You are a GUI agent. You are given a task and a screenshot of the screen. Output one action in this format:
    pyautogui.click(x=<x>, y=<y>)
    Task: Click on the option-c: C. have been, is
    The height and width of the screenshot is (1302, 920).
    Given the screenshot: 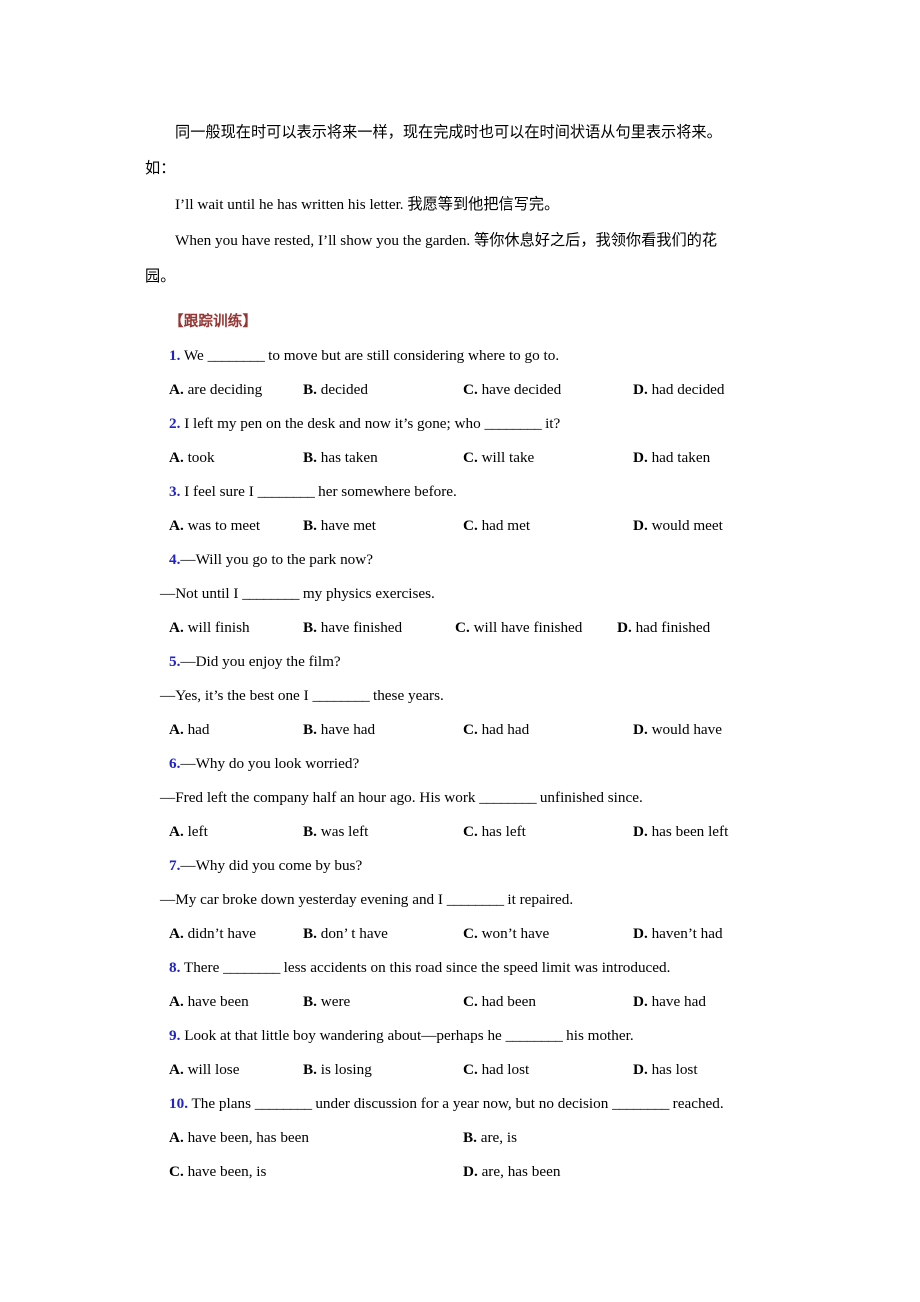 What is the action you would take?
    pyautogui.click(x=217, y=1172)
    